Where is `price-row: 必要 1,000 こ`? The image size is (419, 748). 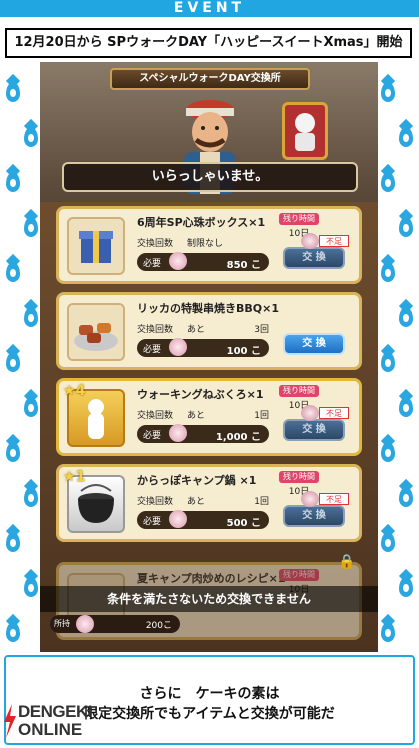 price-row: 必要 1,000 こ is located at coordinates (203, 433).